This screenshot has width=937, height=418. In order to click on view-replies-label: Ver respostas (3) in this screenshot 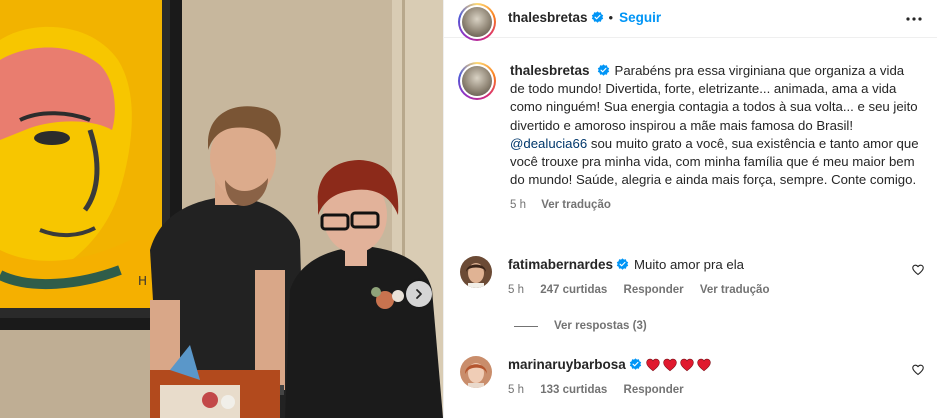, I will do `click(600, 326)`.